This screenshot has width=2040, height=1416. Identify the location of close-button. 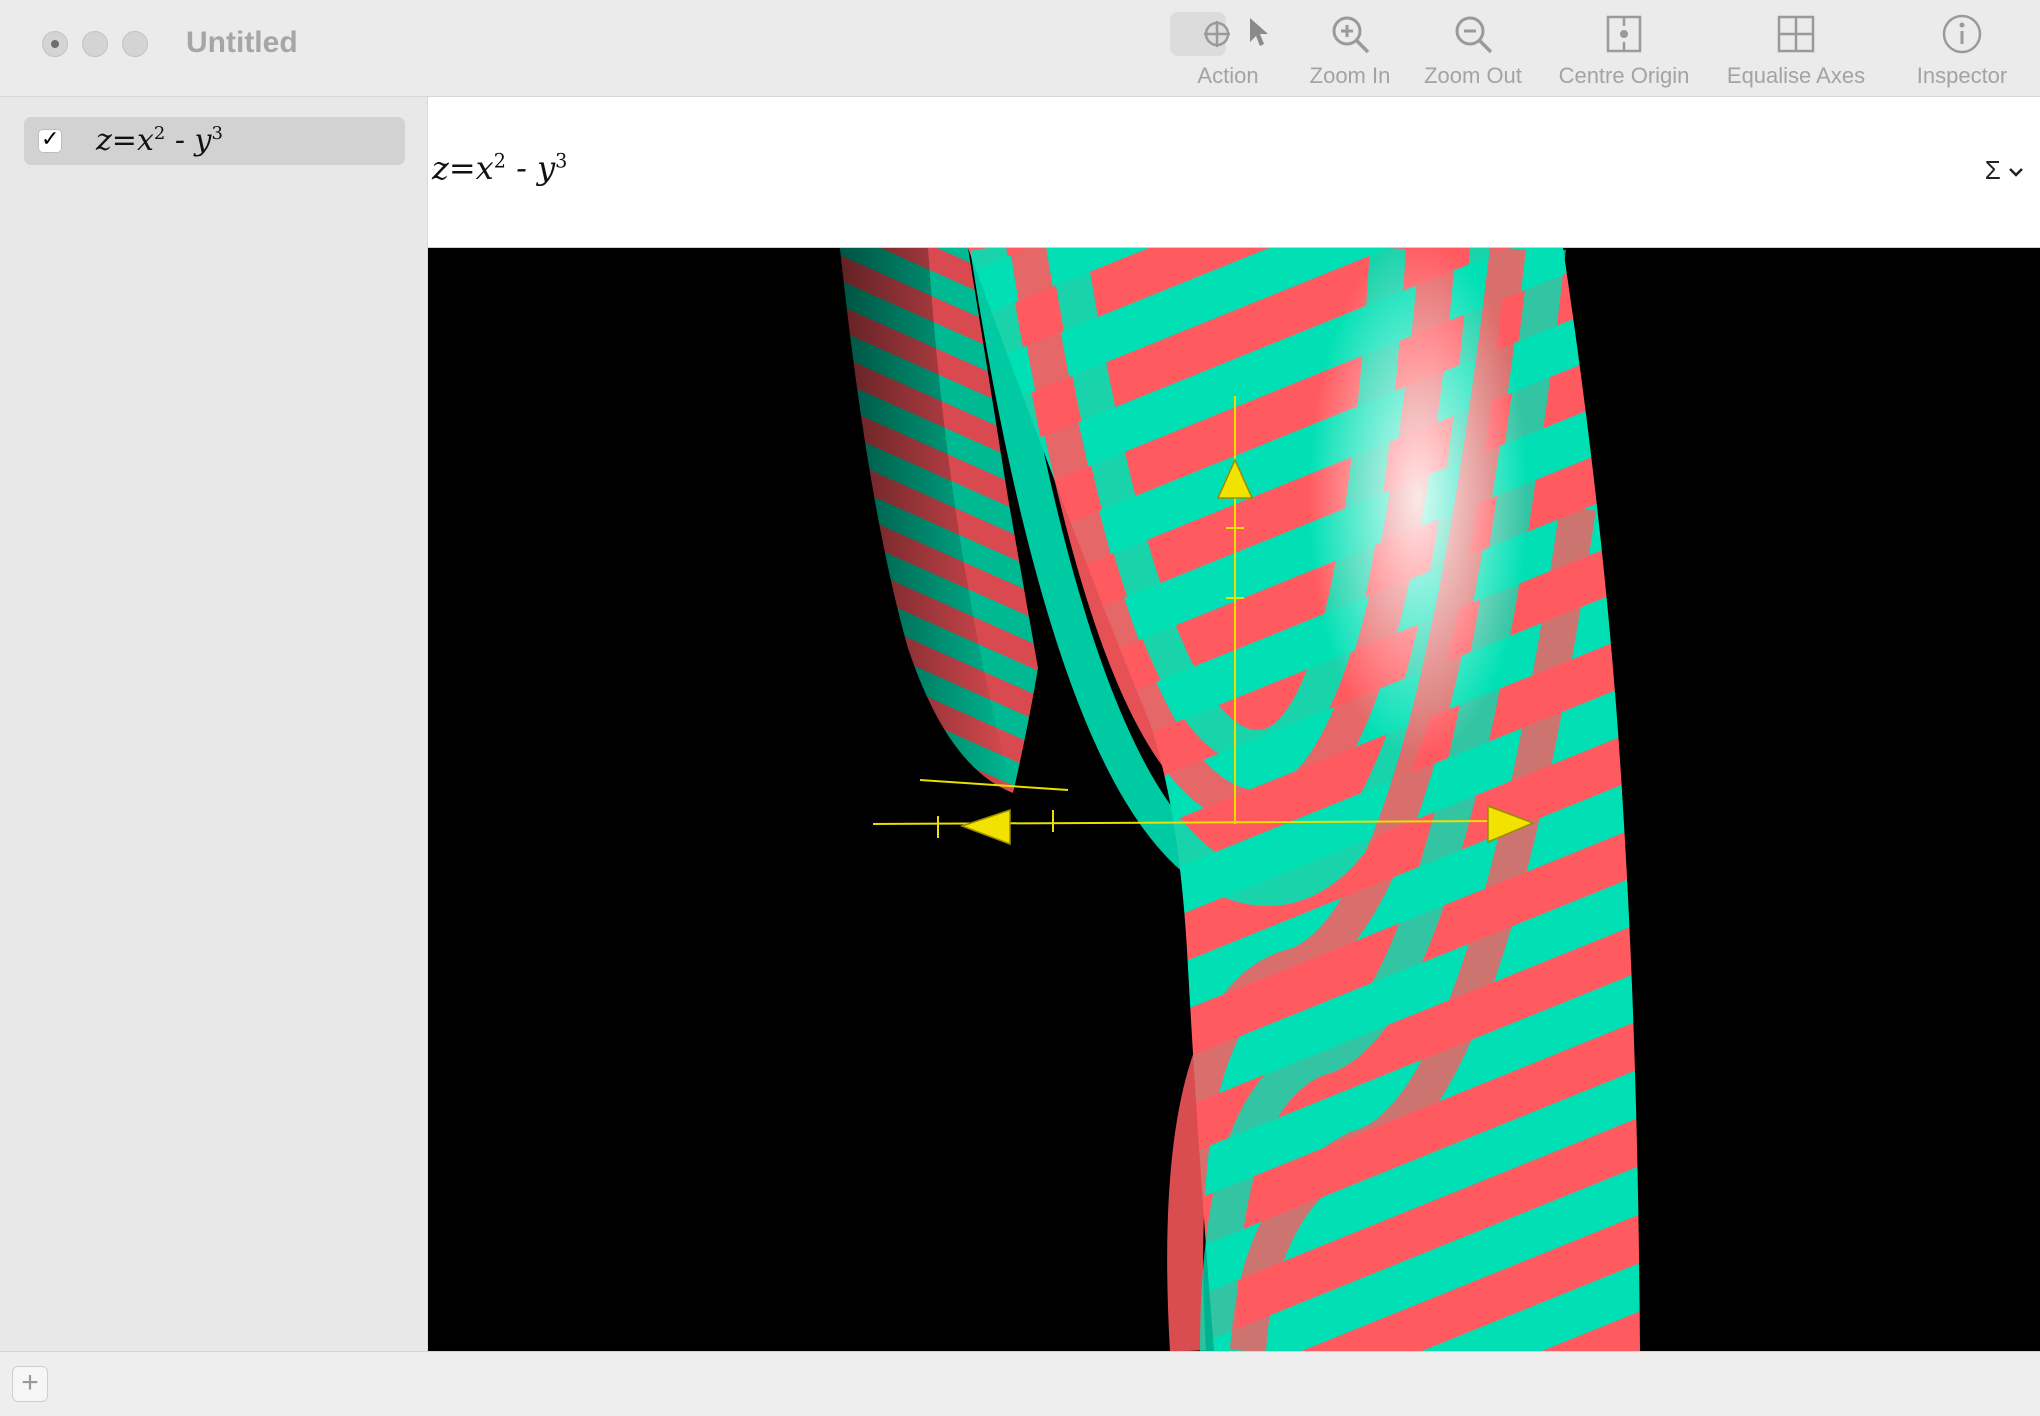
(55, 44).